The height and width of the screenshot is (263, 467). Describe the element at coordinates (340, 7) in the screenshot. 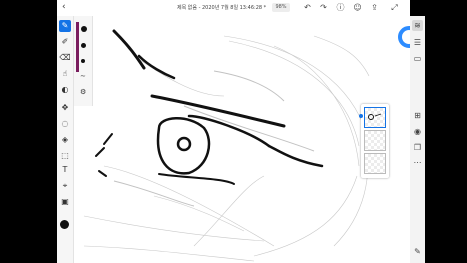

I see `help-icon: ⓘ` at that location.